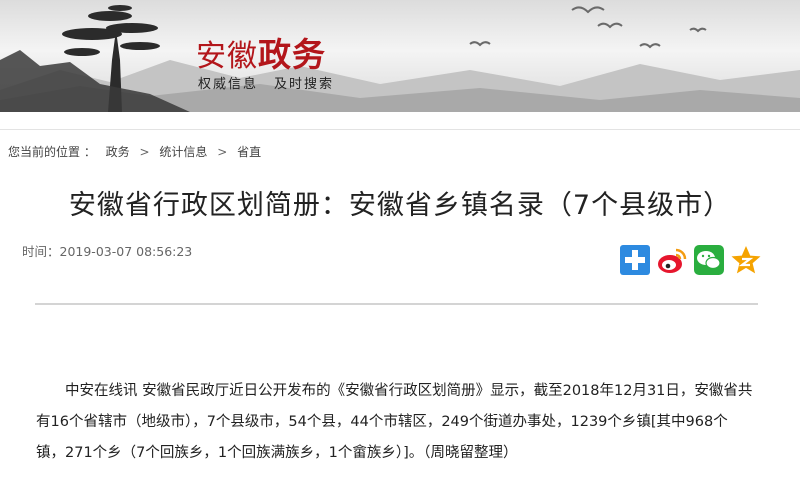  What do you see at coordinates (227, 56) in the screenshot?
I see `brand-light: 安徽` at bounding box center [227, 56].